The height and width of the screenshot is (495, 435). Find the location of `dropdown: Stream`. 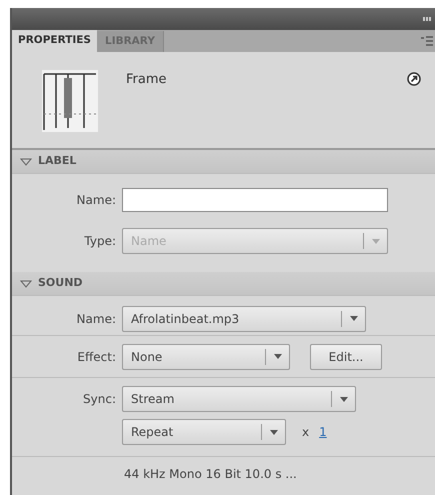

dropdown: Stream is located at coordinates (239, 399).